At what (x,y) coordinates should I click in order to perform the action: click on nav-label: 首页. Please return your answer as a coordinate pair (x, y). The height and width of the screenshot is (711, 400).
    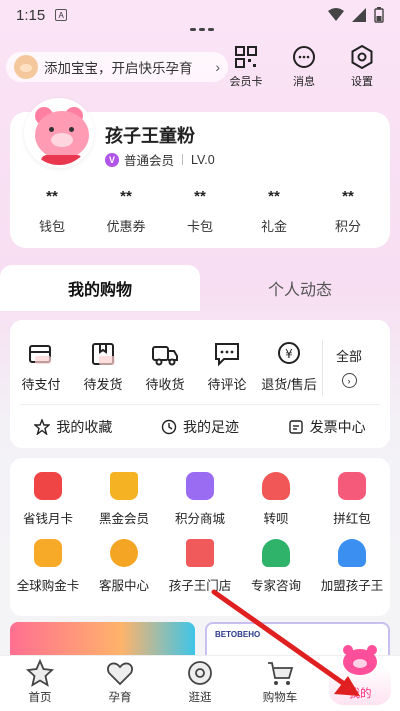
    Looking at the image, I should click on (40, 698).